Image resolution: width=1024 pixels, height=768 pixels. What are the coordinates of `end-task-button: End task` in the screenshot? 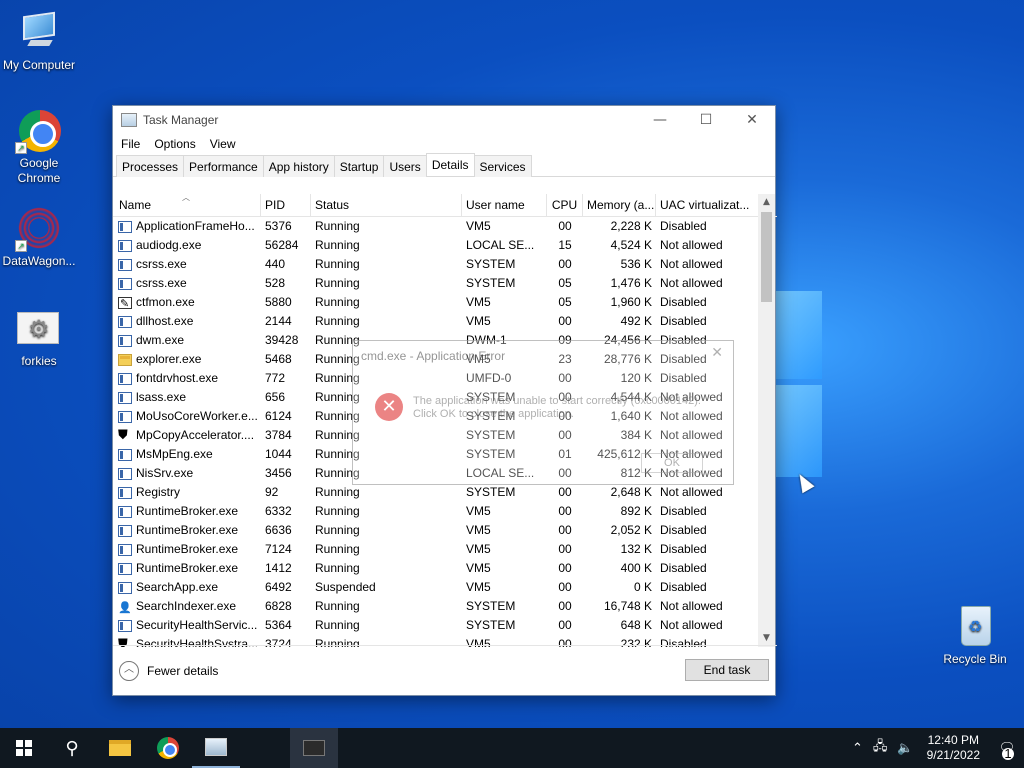 It's located at (727, 670).